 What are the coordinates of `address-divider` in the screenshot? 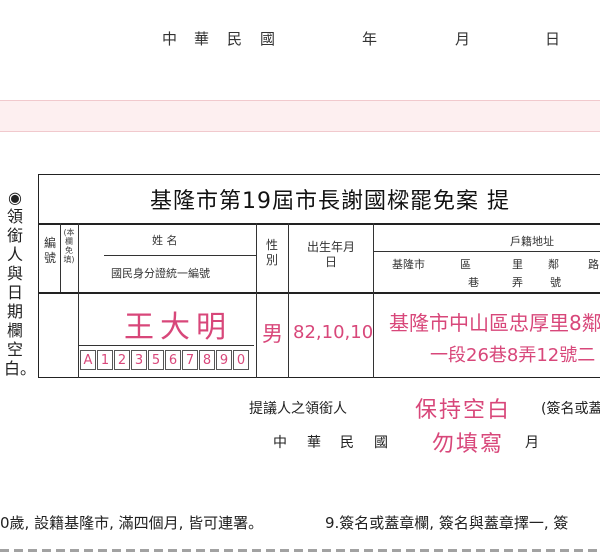 It's located at (486, 251).